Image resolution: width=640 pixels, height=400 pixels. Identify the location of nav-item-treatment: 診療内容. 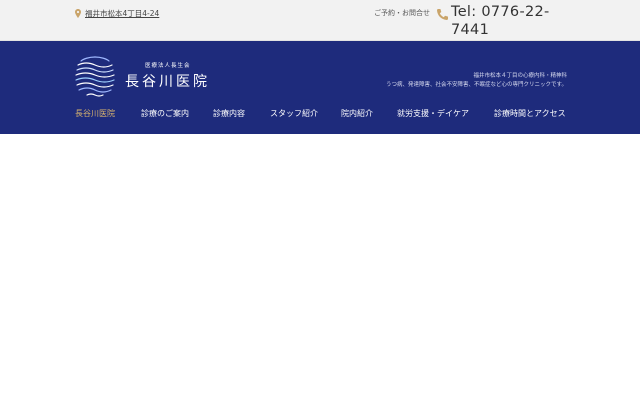
(229, 113).